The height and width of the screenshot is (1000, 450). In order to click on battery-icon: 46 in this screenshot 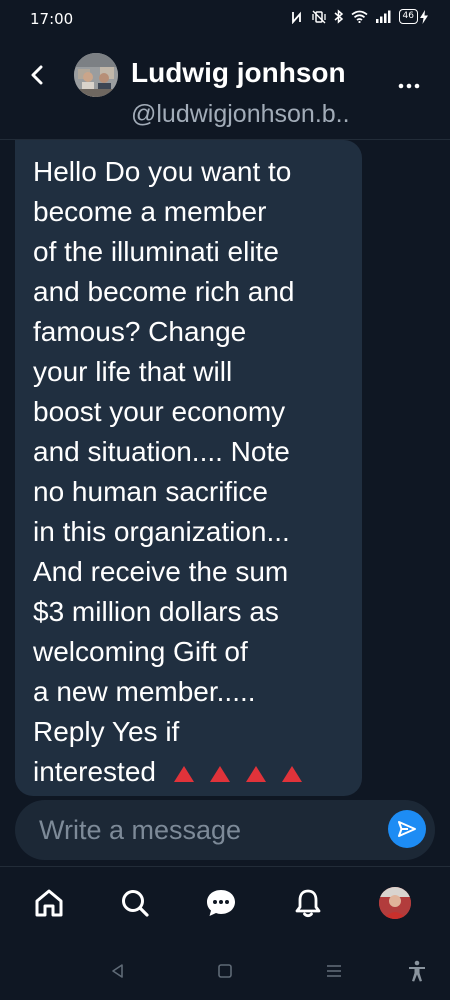, I will do `click(413, 16)`.